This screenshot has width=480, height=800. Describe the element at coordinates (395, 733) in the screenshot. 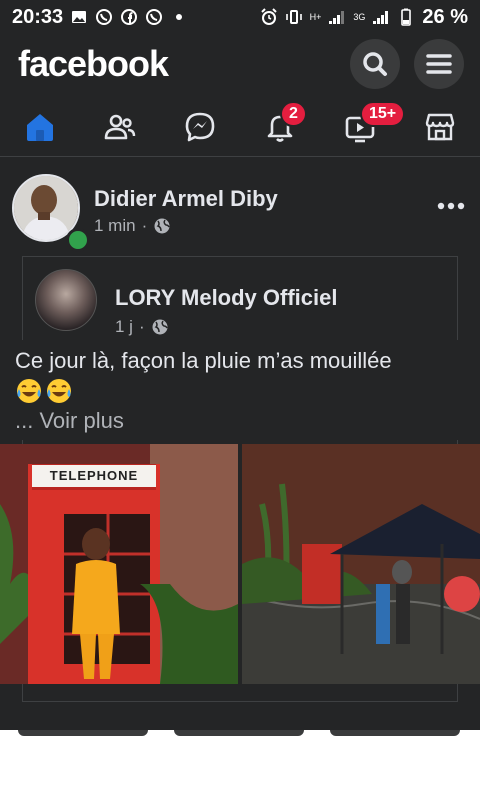

I see `share-button` at that location.